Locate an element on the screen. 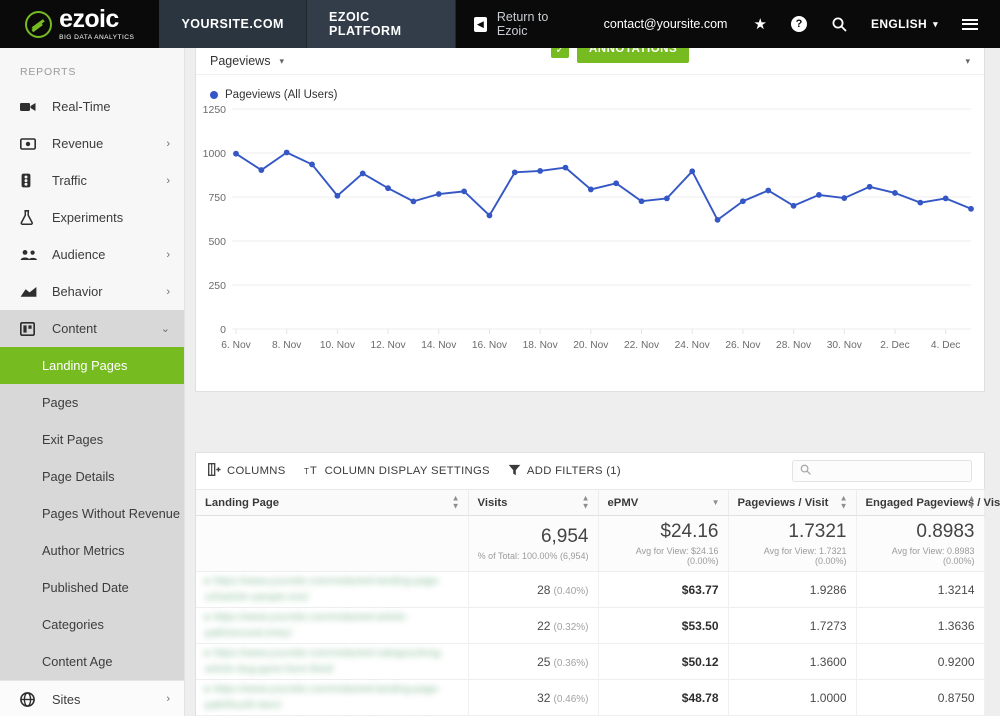  svg-text: 8. Nov is located at coordinates (287, 345).